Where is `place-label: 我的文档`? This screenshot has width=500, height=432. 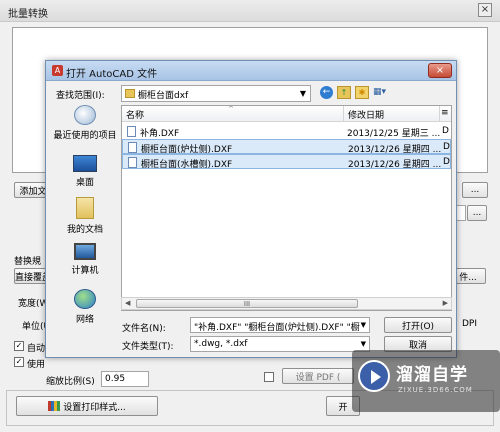 place-label: 我的文档 is located at coordinates (84, 230).